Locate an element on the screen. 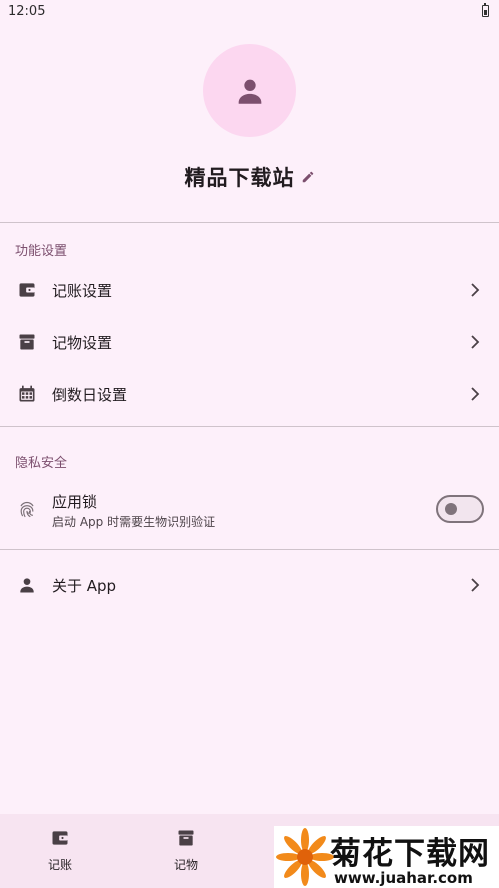  fingerprint-icon is located at coordinates (27, 509).